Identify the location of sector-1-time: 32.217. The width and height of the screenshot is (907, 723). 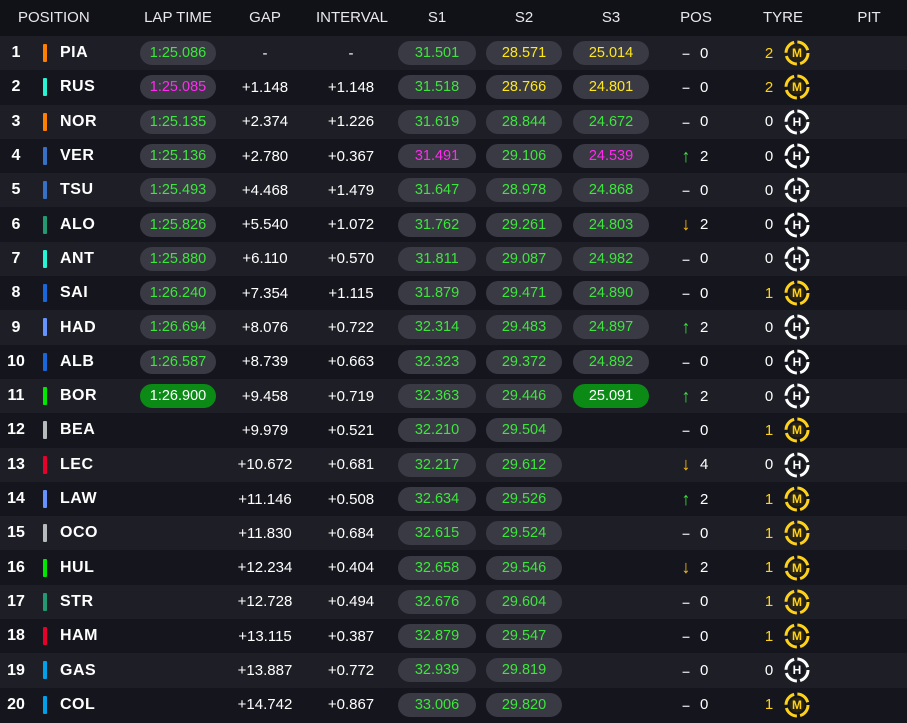
(437, 464).